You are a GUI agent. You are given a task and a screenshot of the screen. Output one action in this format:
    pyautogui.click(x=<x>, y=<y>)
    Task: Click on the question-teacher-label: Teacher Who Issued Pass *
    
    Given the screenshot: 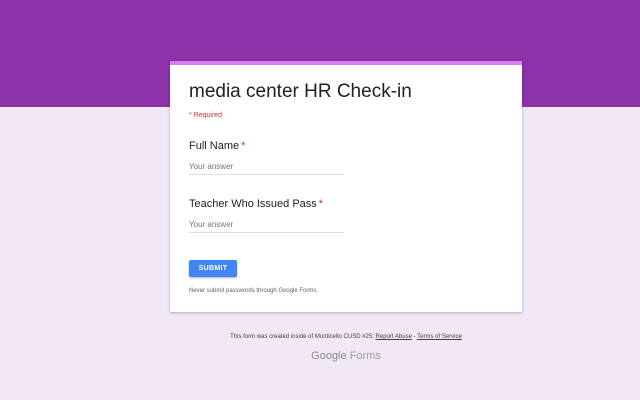 What is the action you would take?
    pyautogui.click(x=256, y=204)
    